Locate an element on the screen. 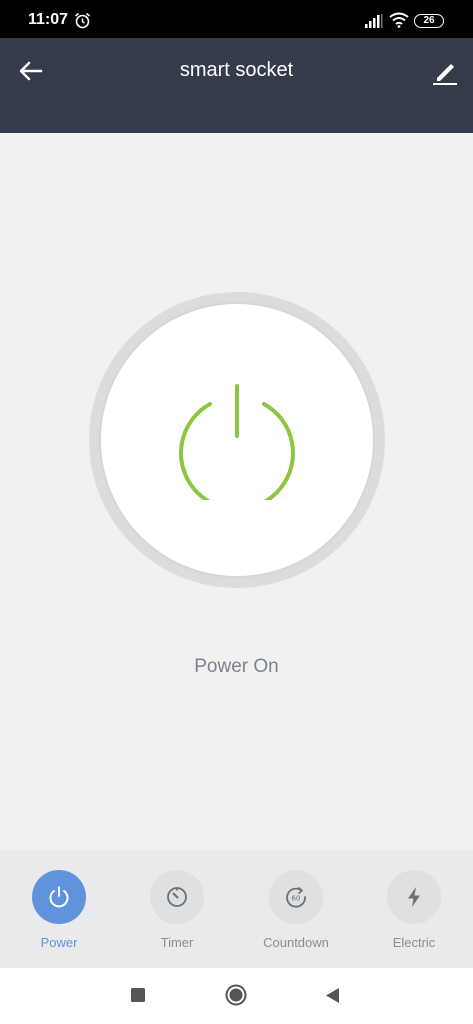  bottom-tab-bar: Power Timer 60 Countdown Electric is located at coordinates (236, 909).